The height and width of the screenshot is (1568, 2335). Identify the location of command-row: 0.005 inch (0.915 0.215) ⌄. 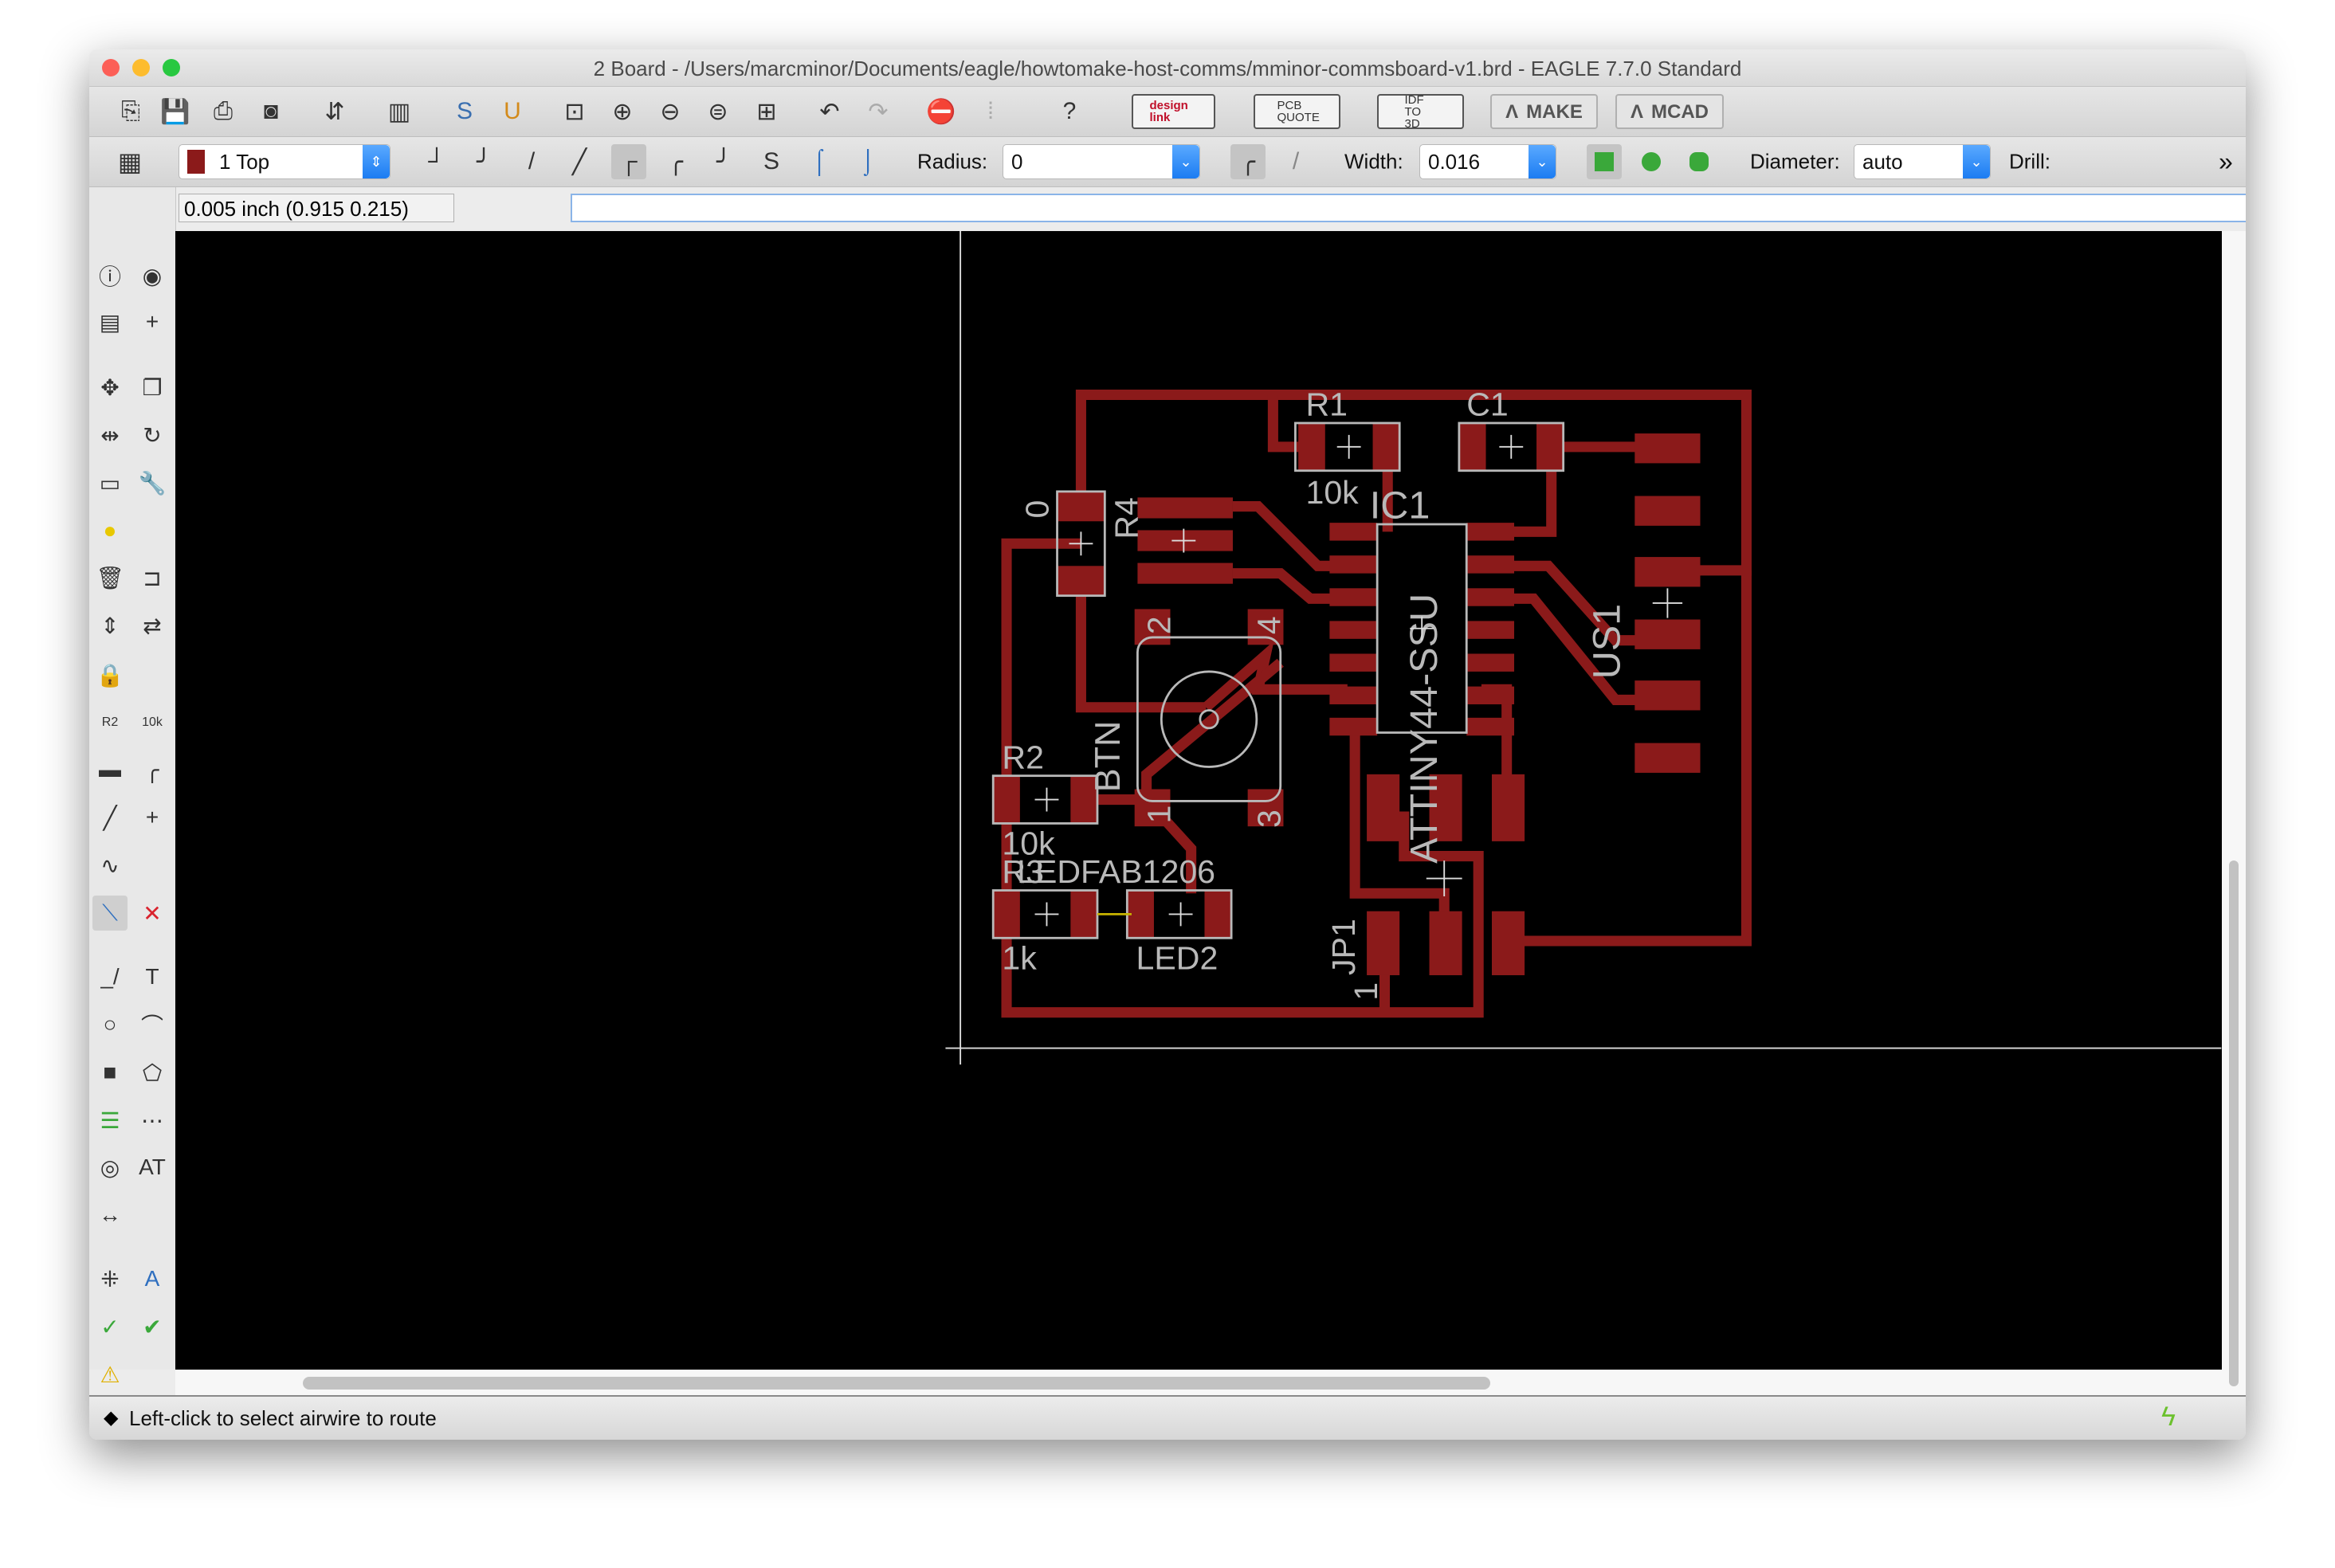
(1210, 209).